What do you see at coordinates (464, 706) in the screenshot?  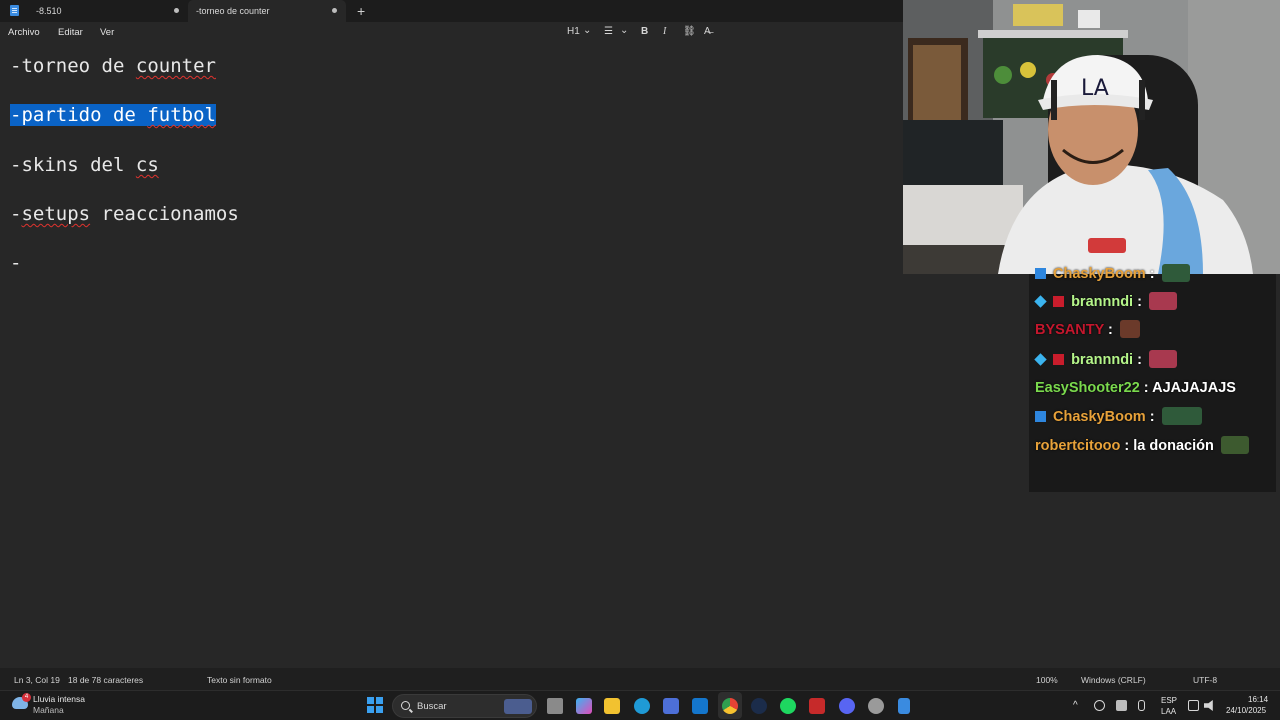 I see `taskbar-search: Buscar` at bounding box center [464, 706].